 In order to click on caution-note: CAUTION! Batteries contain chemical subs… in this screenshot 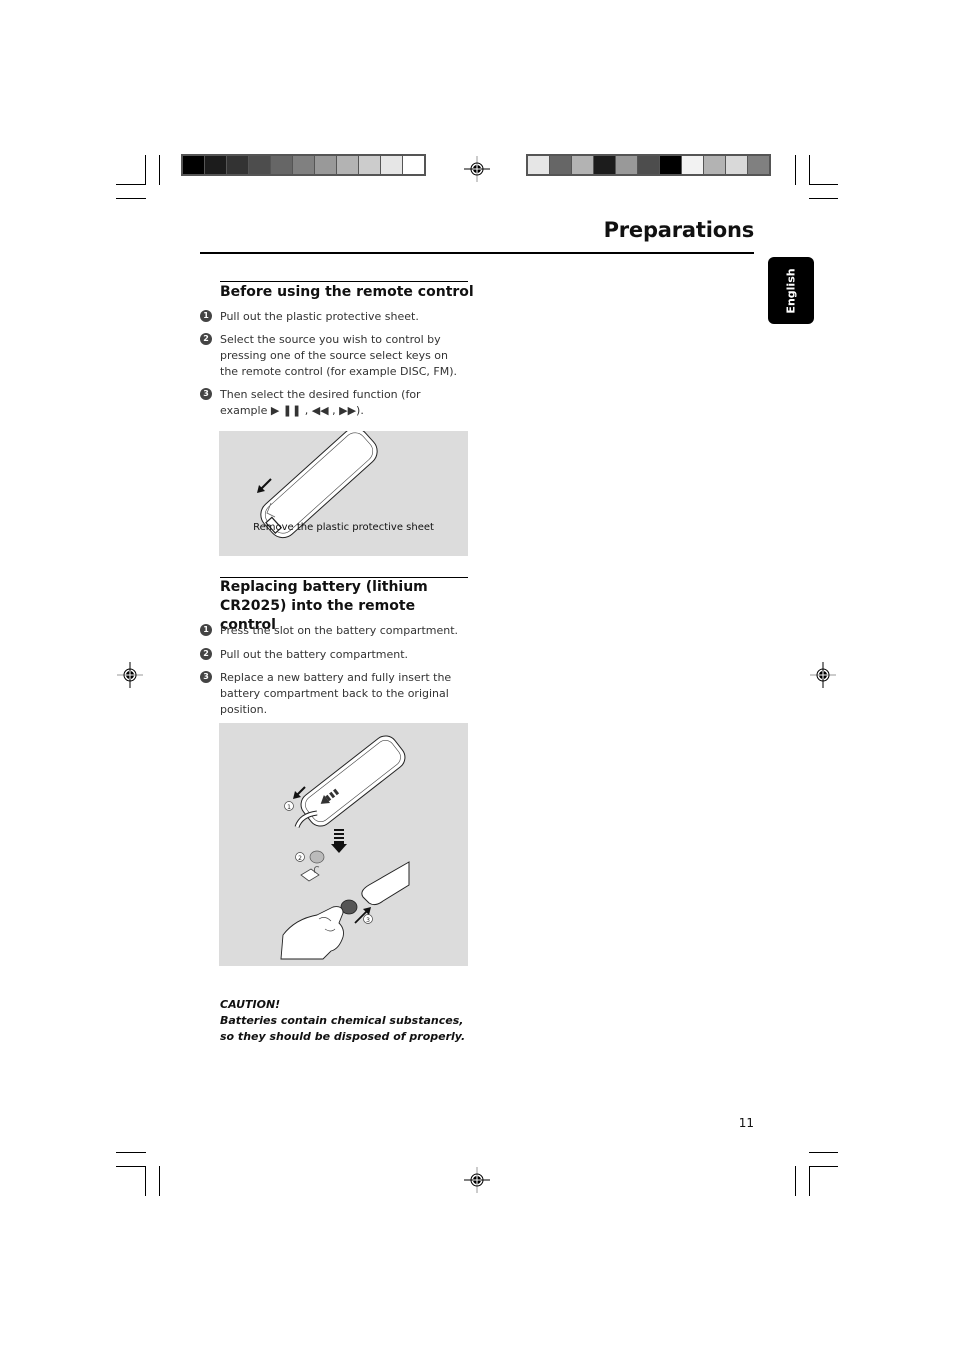, I will do `click(350, 1021)`.